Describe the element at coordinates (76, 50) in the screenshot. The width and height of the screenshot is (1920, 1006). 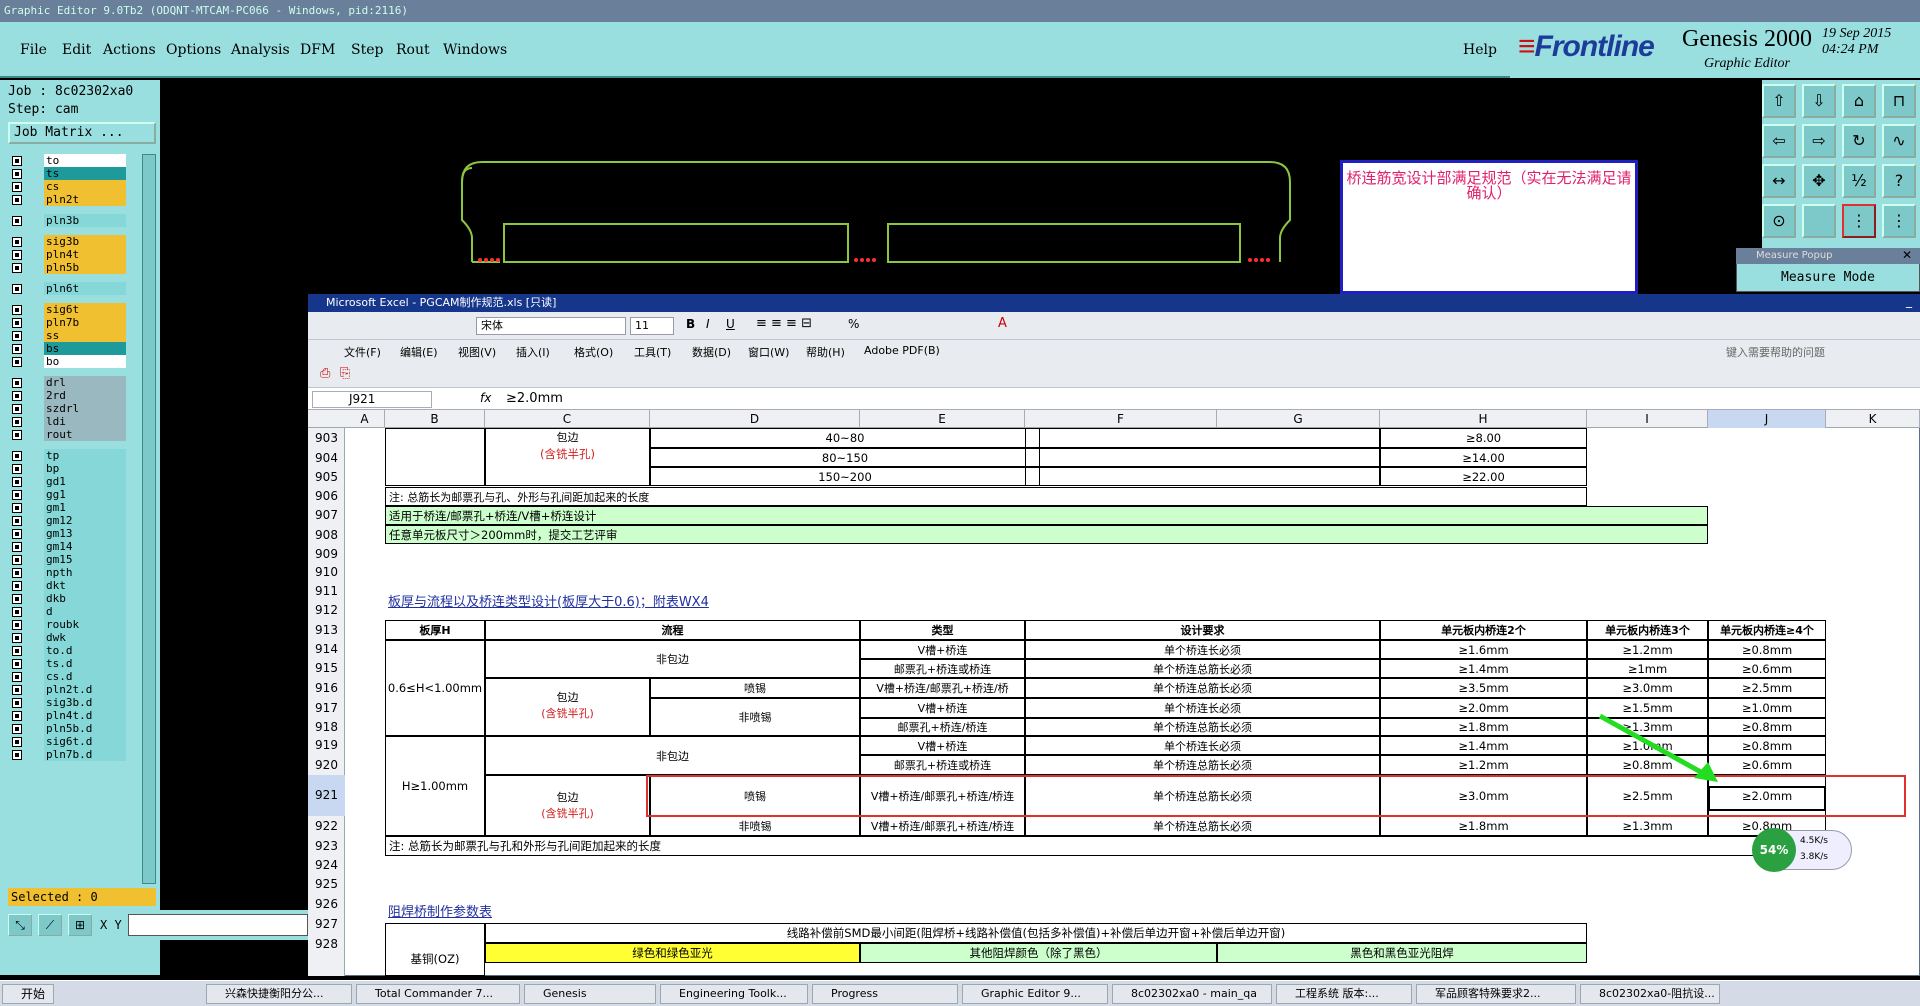
I see `menu-edit: Edit` at that location.